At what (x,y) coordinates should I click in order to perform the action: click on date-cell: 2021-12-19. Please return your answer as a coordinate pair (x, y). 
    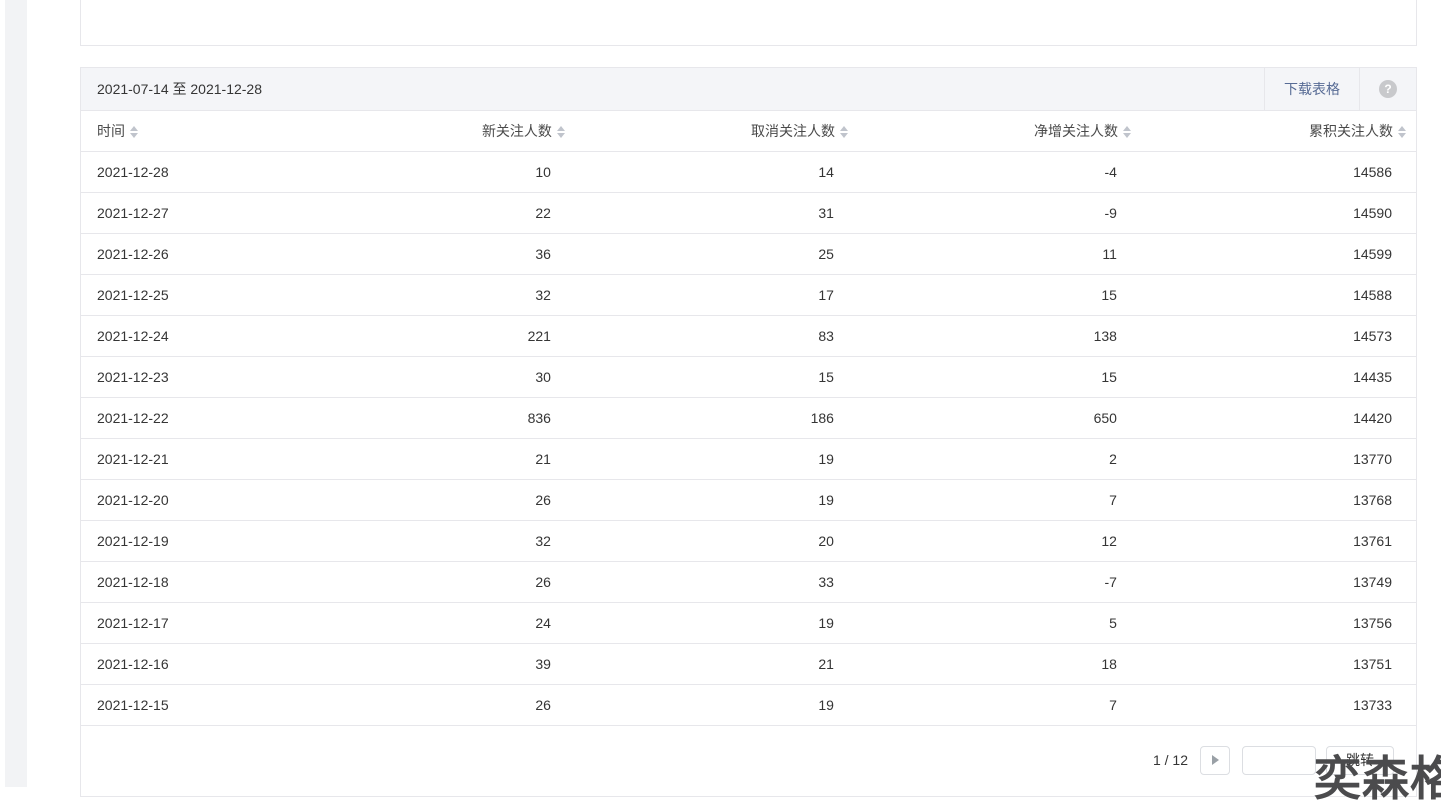
    Looking at the image, I should click on (238, 541).